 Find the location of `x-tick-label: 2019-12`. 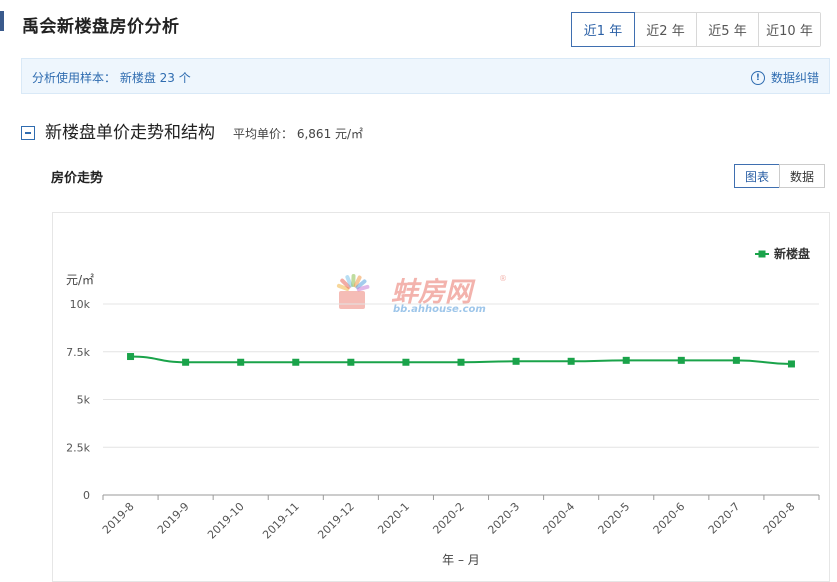

x-tick-label: 2019-12 is located at coordinates (336, 521).